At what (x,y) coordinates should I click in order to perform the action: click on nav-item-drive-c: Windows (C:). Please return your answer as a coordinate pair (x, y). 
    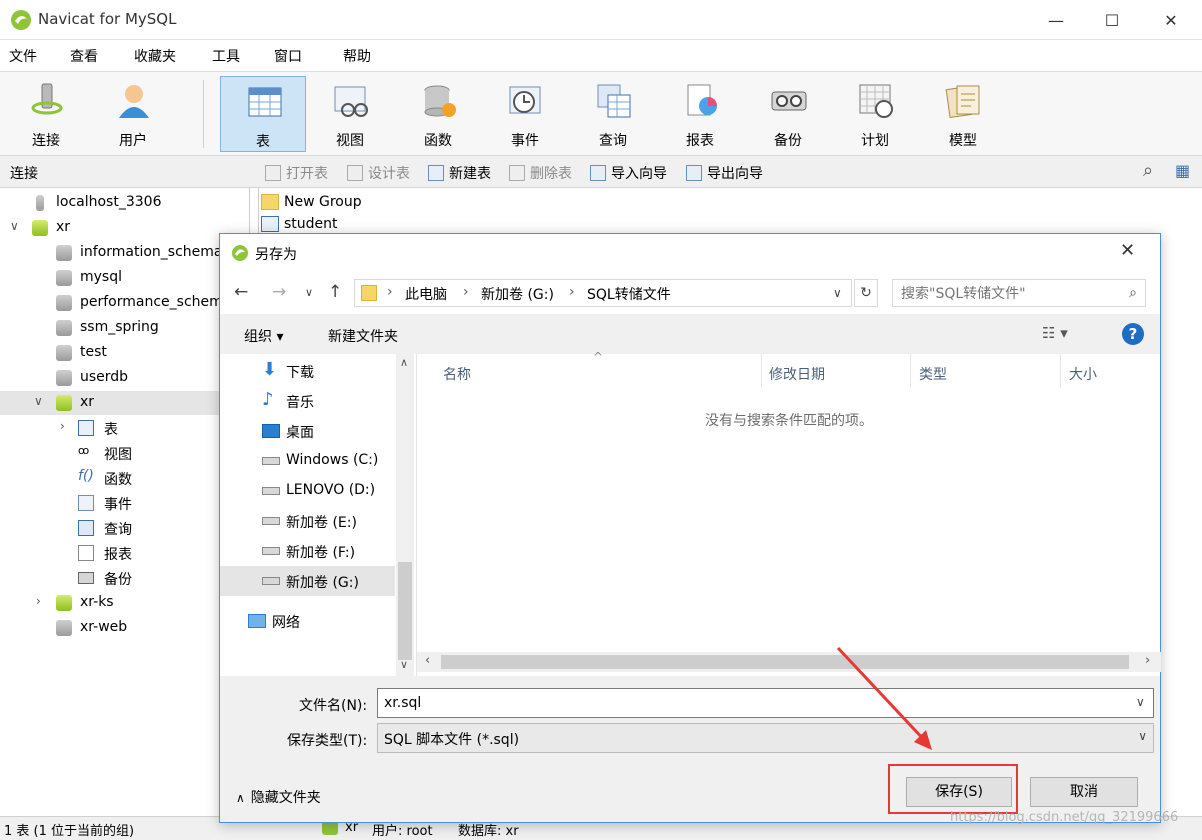
    Looking at the image, I should click on (307, 461).